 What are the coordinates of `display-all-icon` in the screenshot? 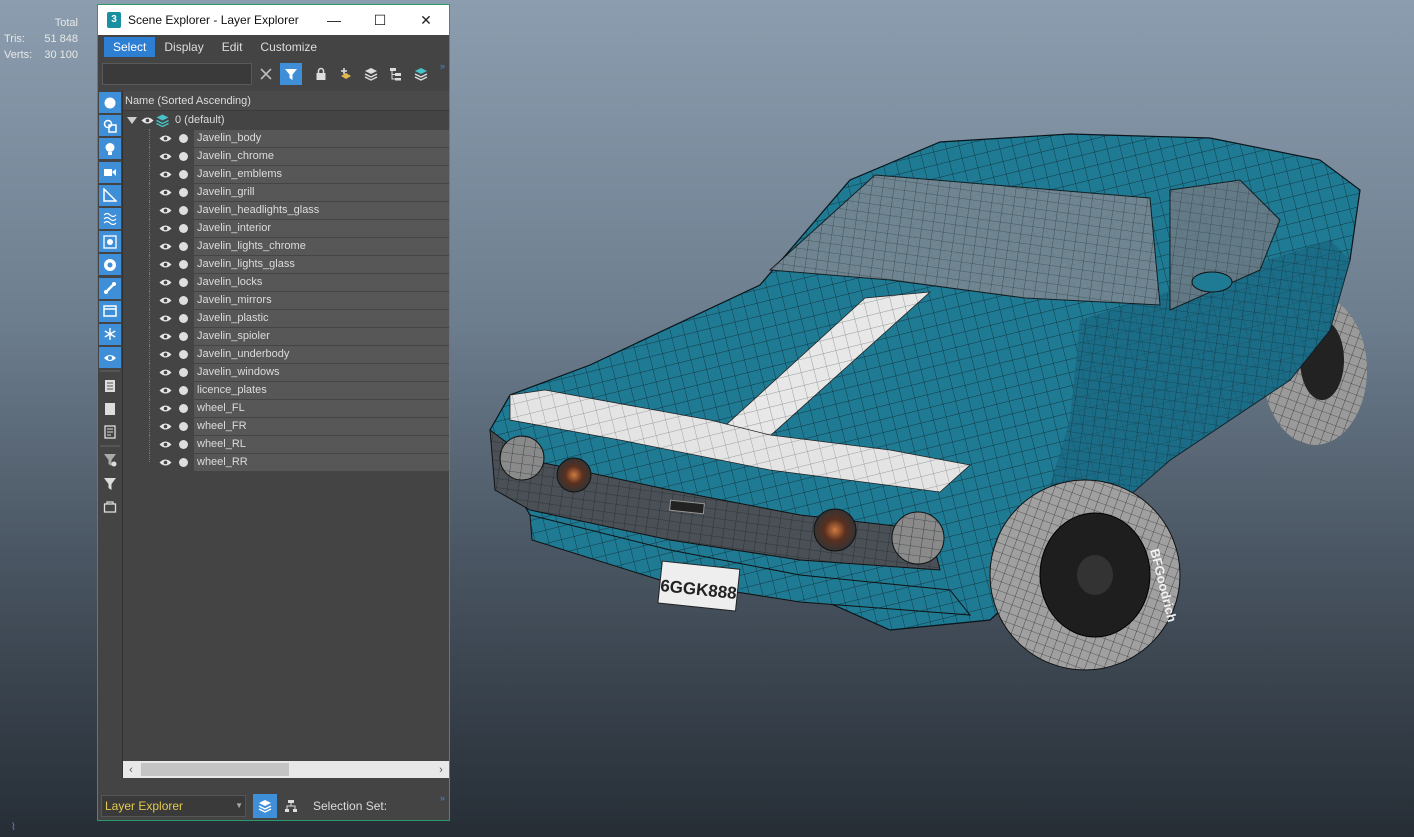 It's located at (110, 385).